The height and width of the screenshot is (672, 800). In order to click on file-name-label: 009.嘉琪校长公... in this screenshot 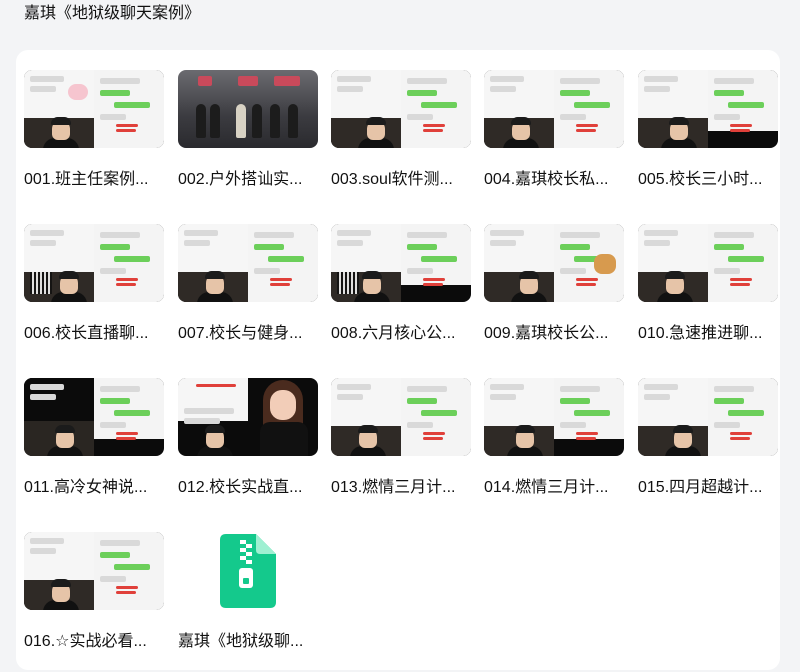, I will do `click(546, 333)`.